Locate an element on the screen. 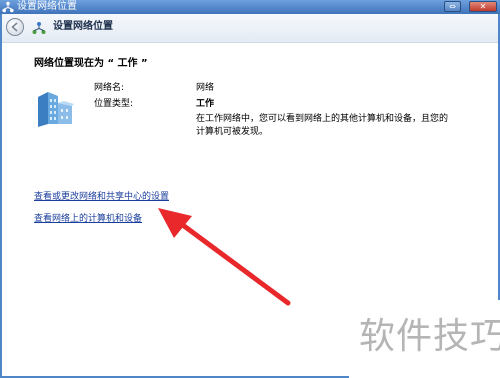 Image resolution: width=500 pixels, height=378 pixels. view-network-devices-link: 查看网络上的计算机和设备 is located at coordinates (88, 219).